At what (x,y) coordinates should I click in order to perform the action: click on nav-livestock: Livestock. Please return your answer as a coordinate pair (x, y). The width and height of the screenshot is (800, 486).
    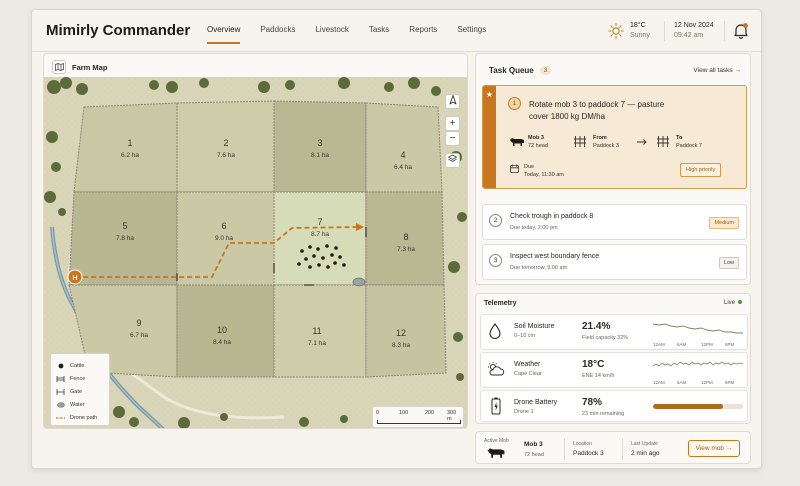
    Looking at the image, I should click on (331, 31).